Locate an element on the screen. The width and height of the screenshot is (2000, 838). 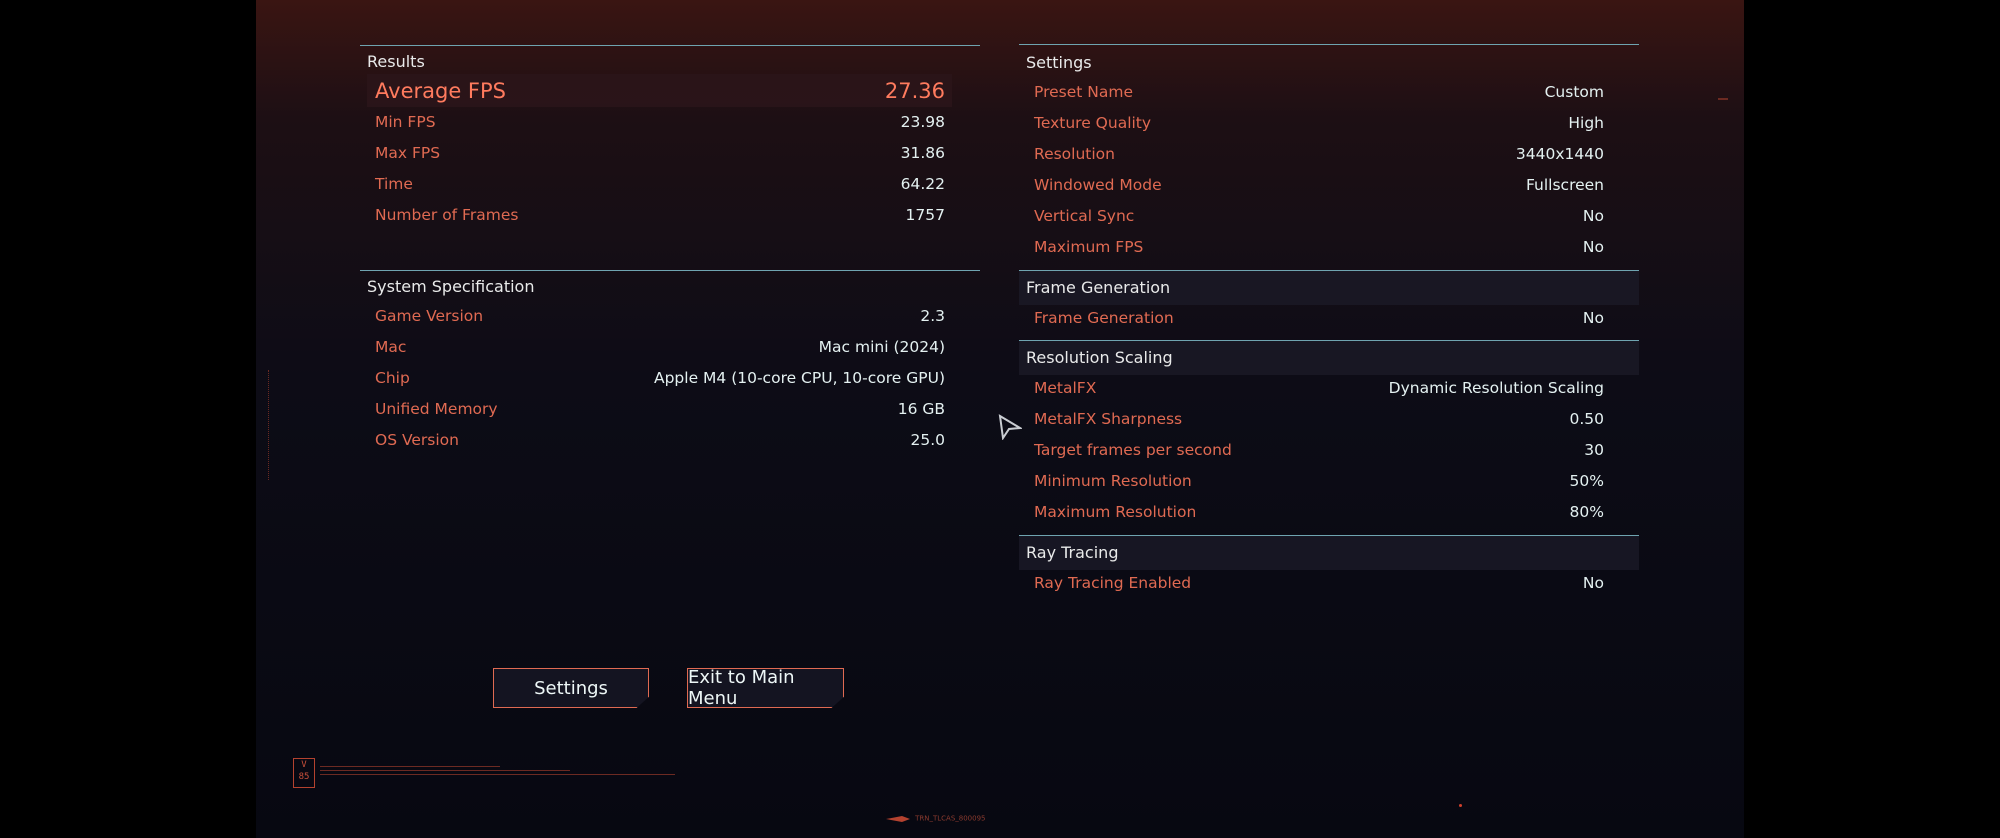
row-value: 50% is located at coordinates (1586, 481).